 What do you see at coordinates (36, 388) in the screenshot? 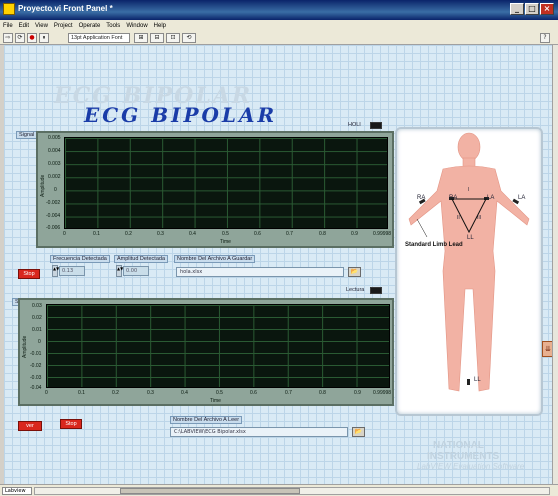
I see `y-tick: -0.04` at bounding box center [36, 388].